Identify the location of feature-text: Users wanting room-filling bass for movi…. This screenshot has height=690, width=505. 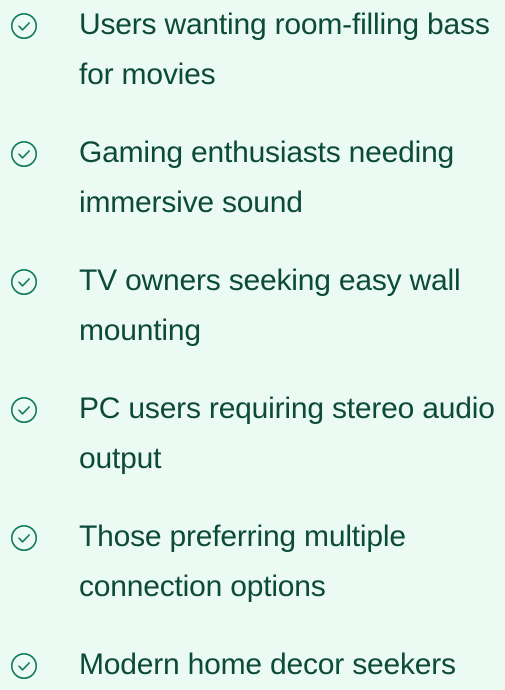
(284, 49).